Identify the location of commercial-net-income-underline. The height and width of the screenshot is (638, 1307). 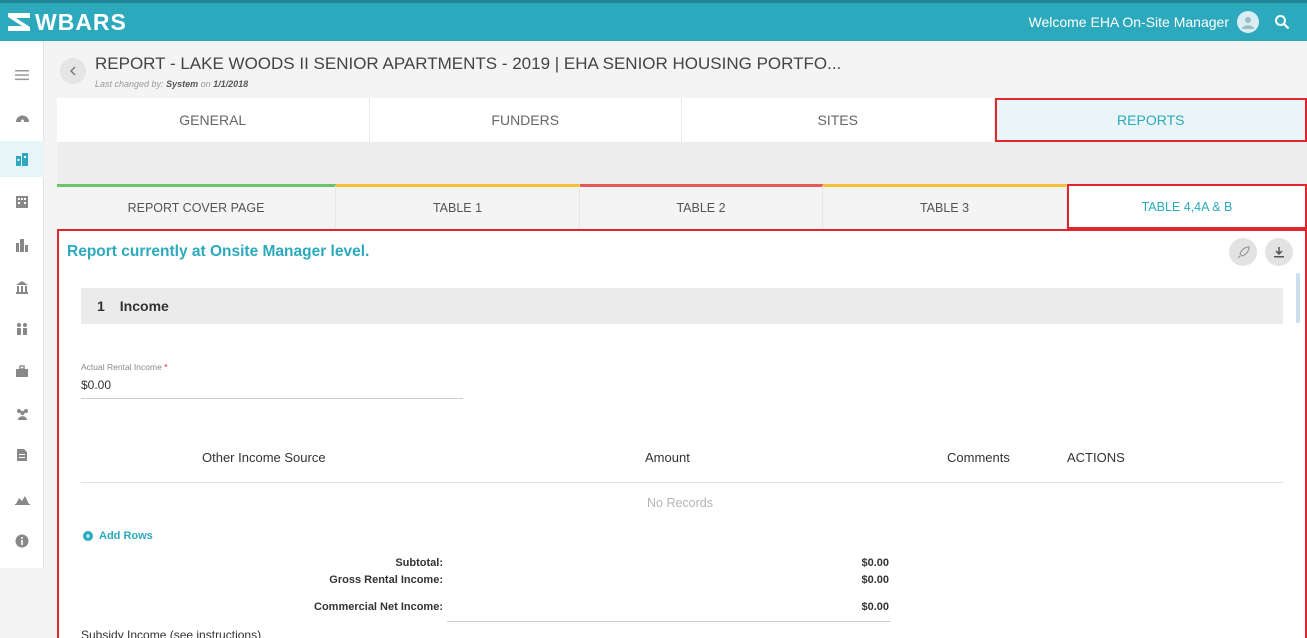
(669, 621).